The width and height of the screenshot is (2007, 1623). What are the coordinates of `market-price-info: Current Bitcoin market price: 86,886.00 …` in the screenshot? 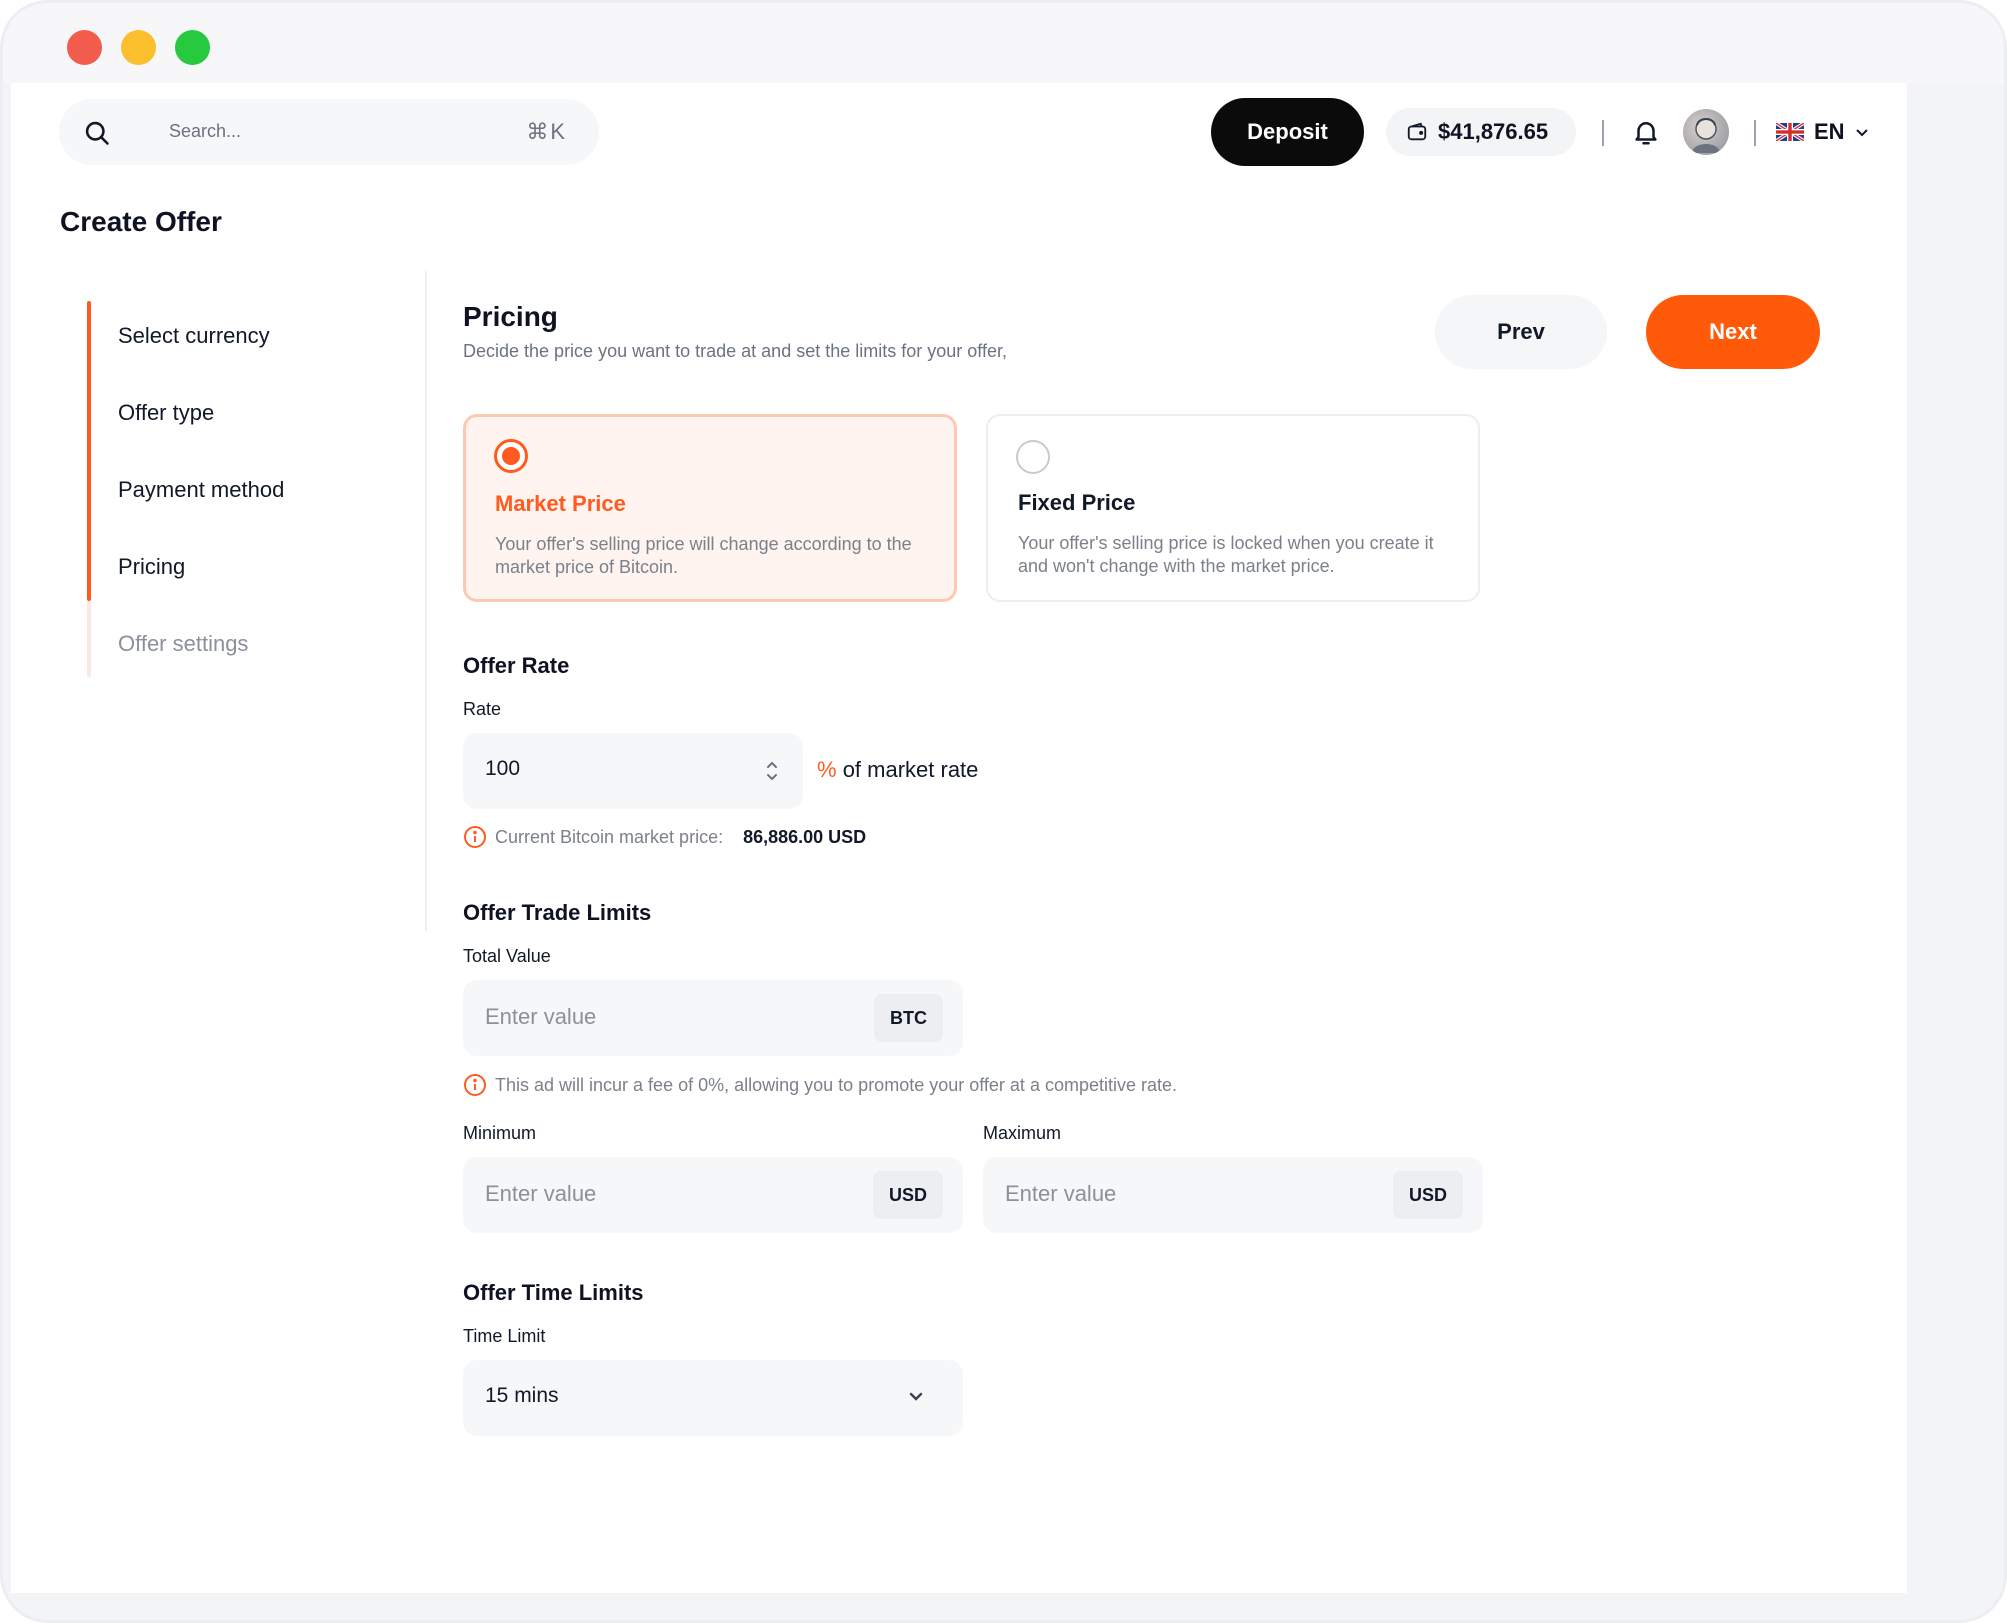 It's located at (664, 837).